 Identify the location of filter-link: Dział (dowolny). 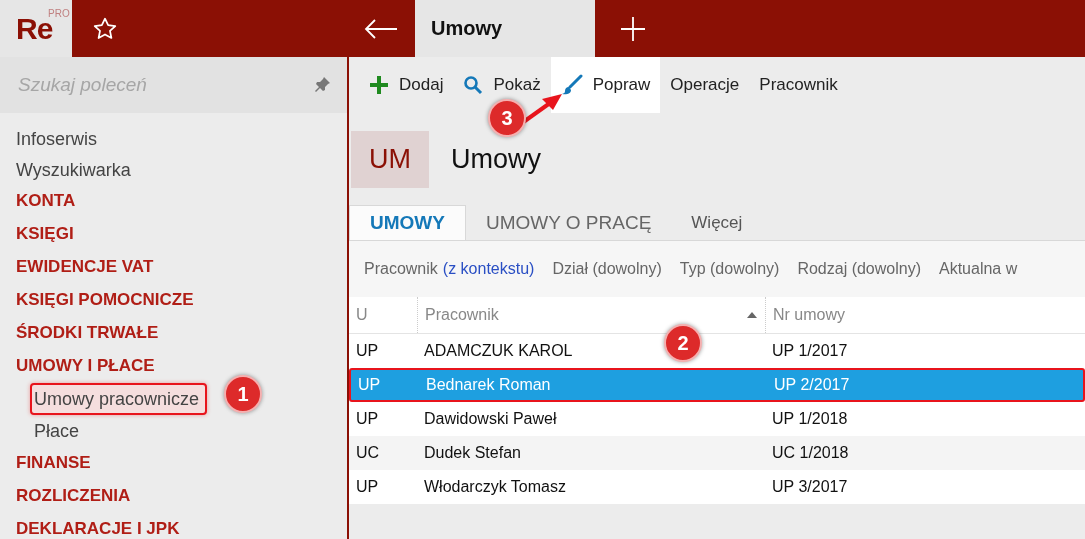
(607, 269).